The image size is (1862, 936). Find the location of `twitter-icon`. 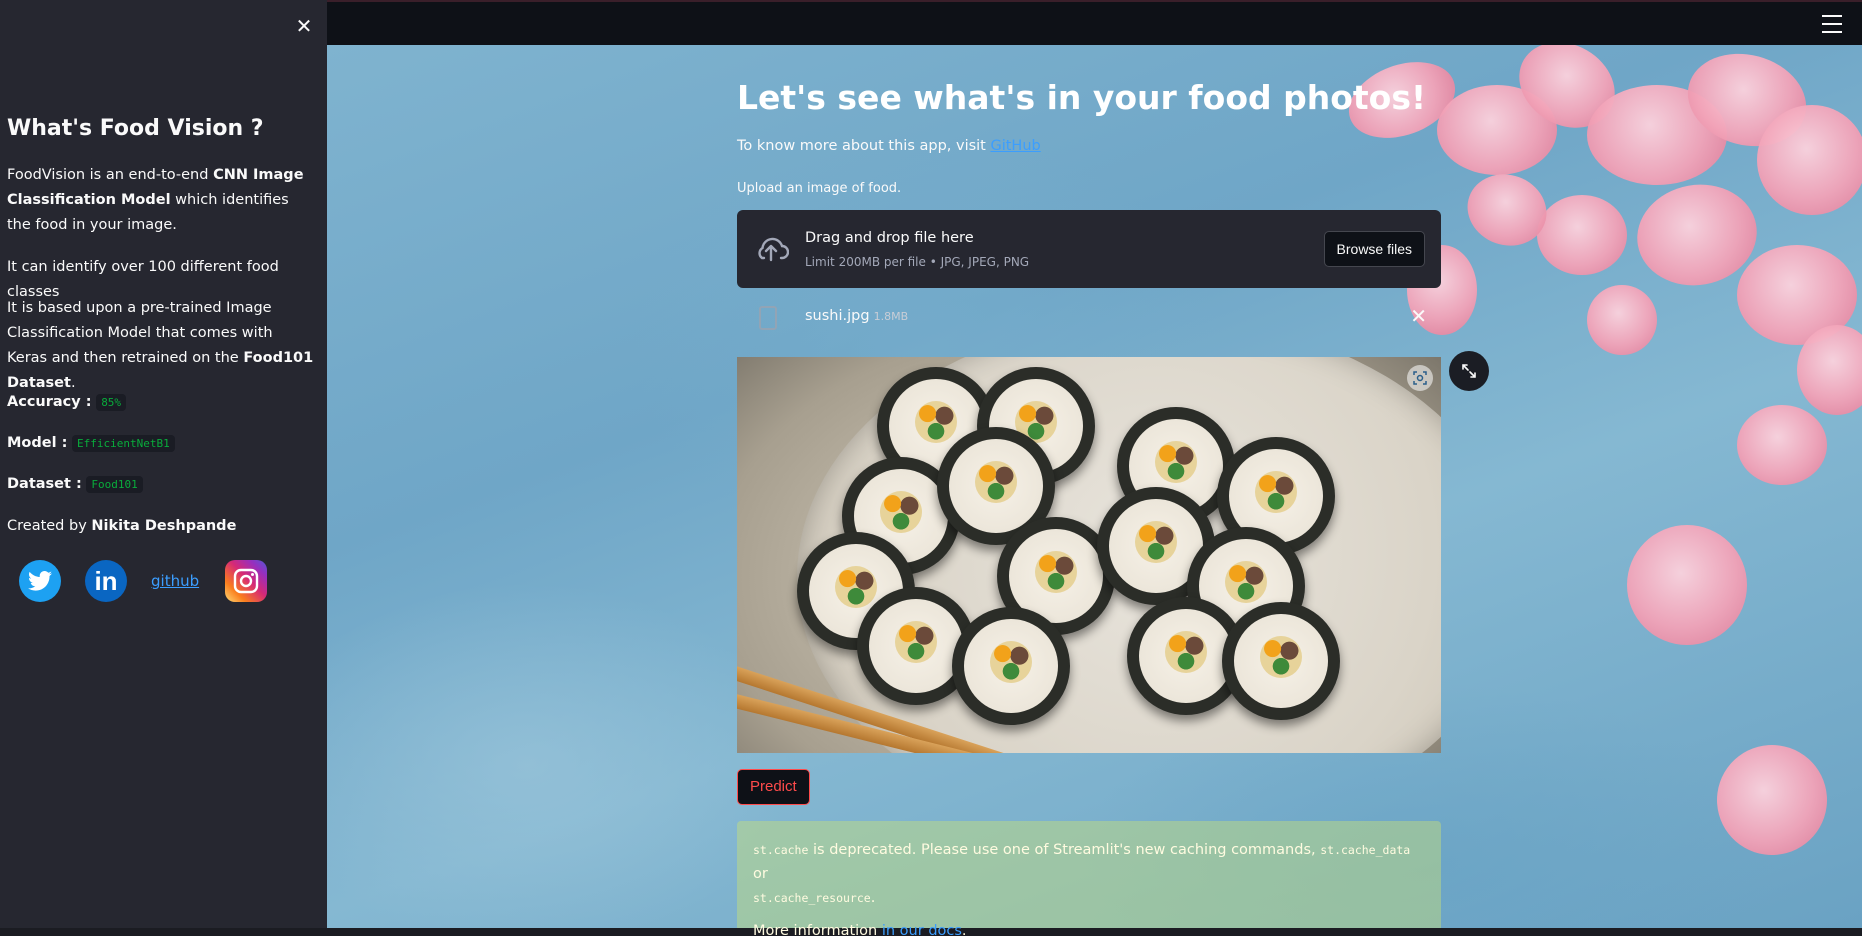

twitter-icon is located at coordinates (40, 581).